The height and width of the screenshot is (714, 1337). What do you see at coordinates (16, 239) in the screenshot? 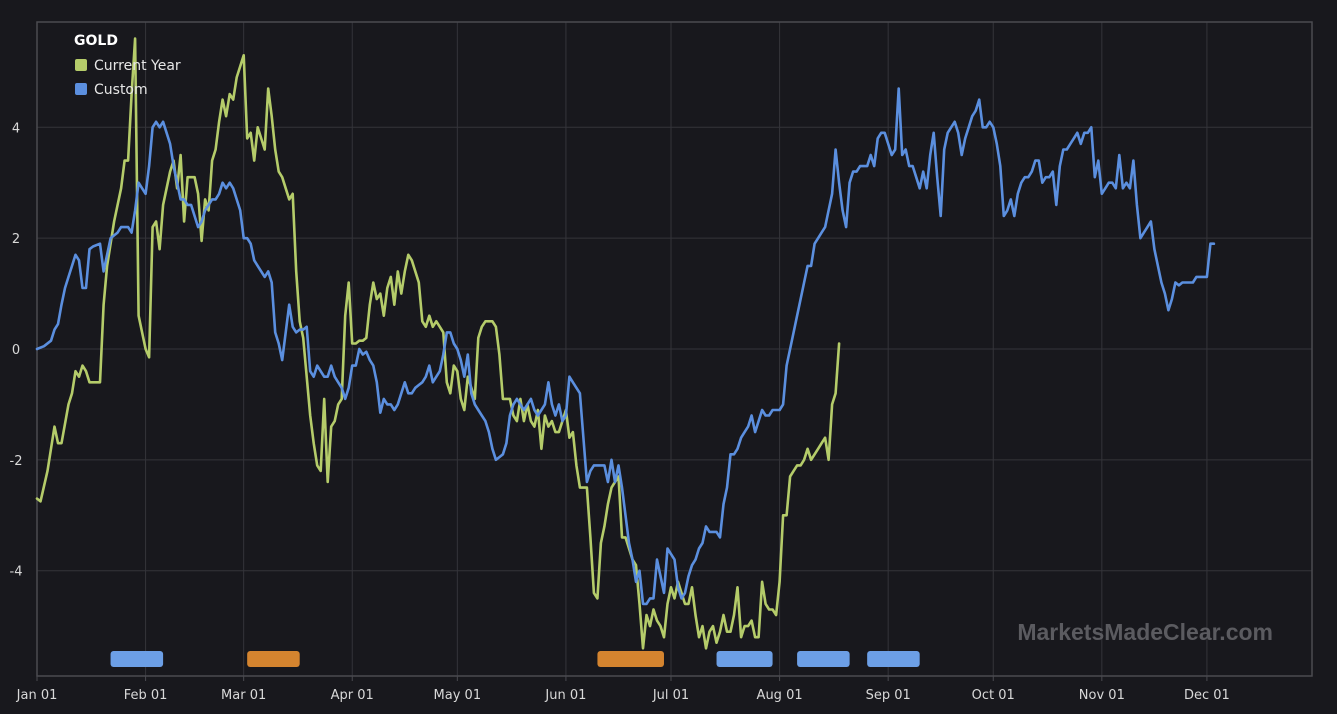
I see `y-tick-label-3: 2` at bounding box center [16, 239].